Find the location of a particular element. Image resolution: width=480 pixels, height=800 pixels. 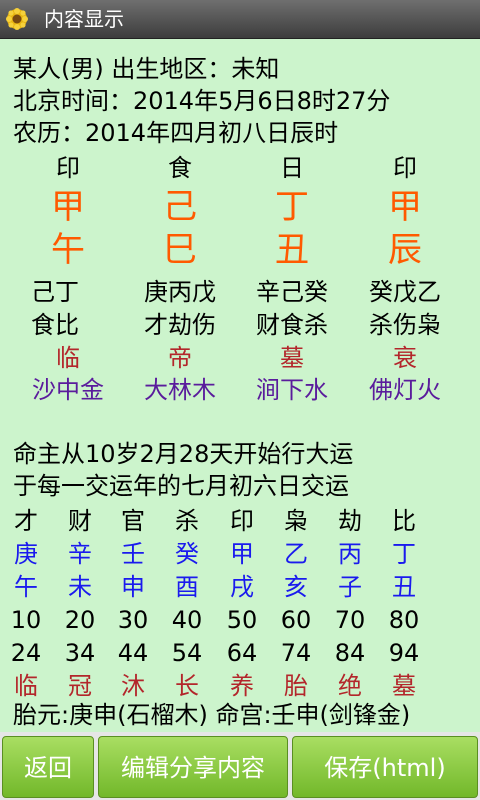

pillar-phase: 墓 is located at coordinates (292, 358).